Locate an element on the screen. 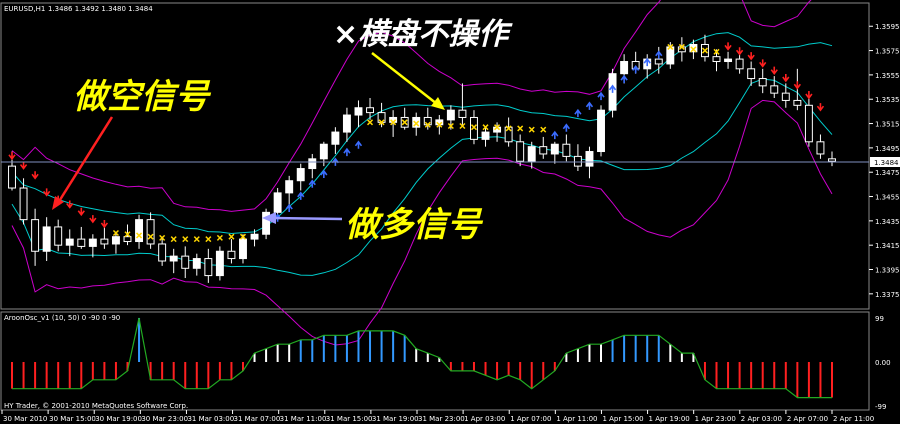  time-tick-label: 30 Mar 2010 is located at coordinates (25, 419).